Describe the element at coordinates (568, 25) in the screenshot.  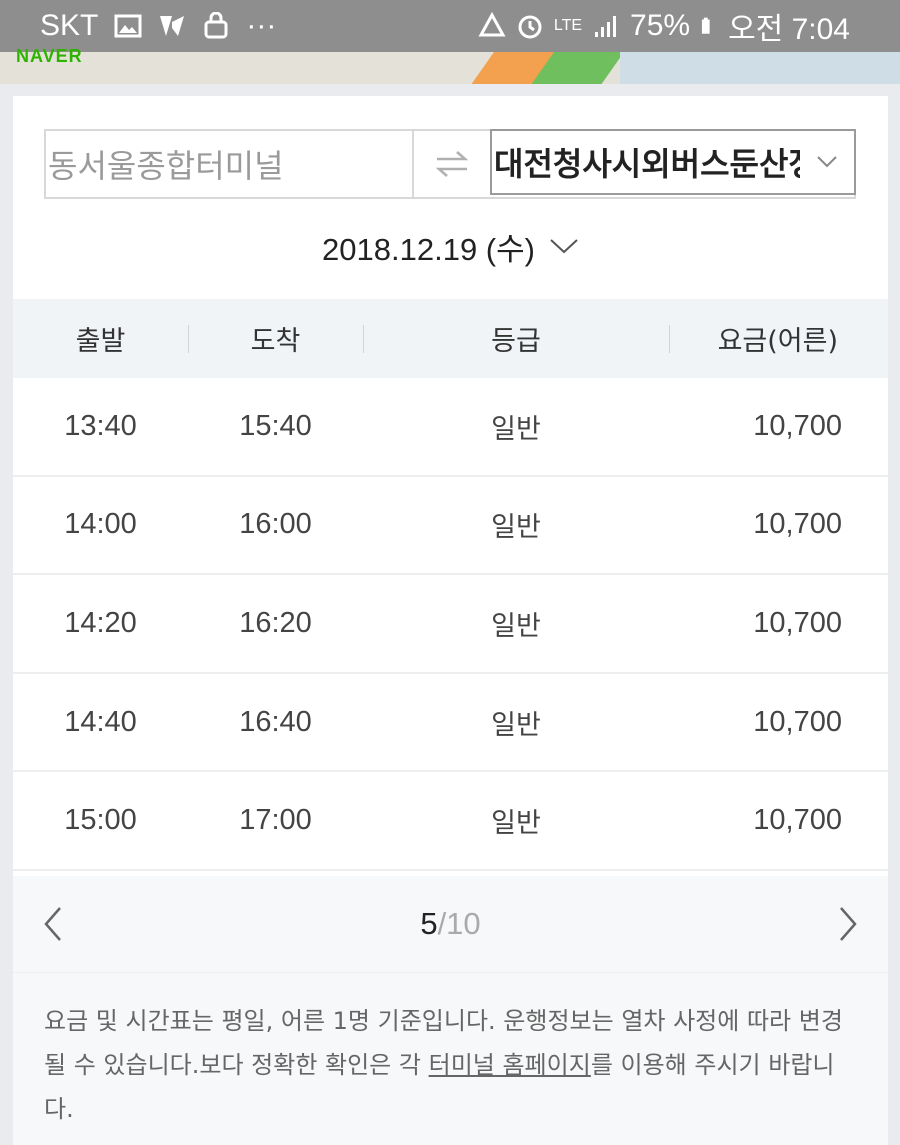
I see `network-type-label: LTE` at that location.